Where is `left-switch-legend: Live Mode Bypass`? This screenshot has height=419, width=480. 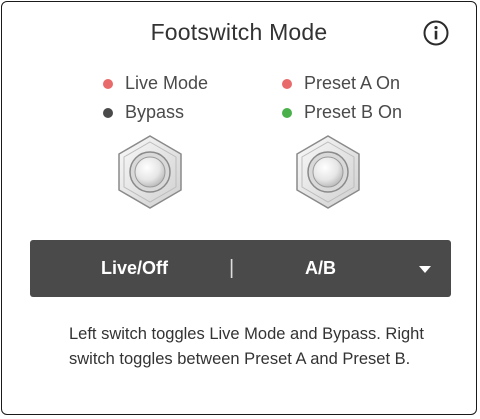
left-switch-legend: Live Mode Bypass is located at coordinates (155, 98).